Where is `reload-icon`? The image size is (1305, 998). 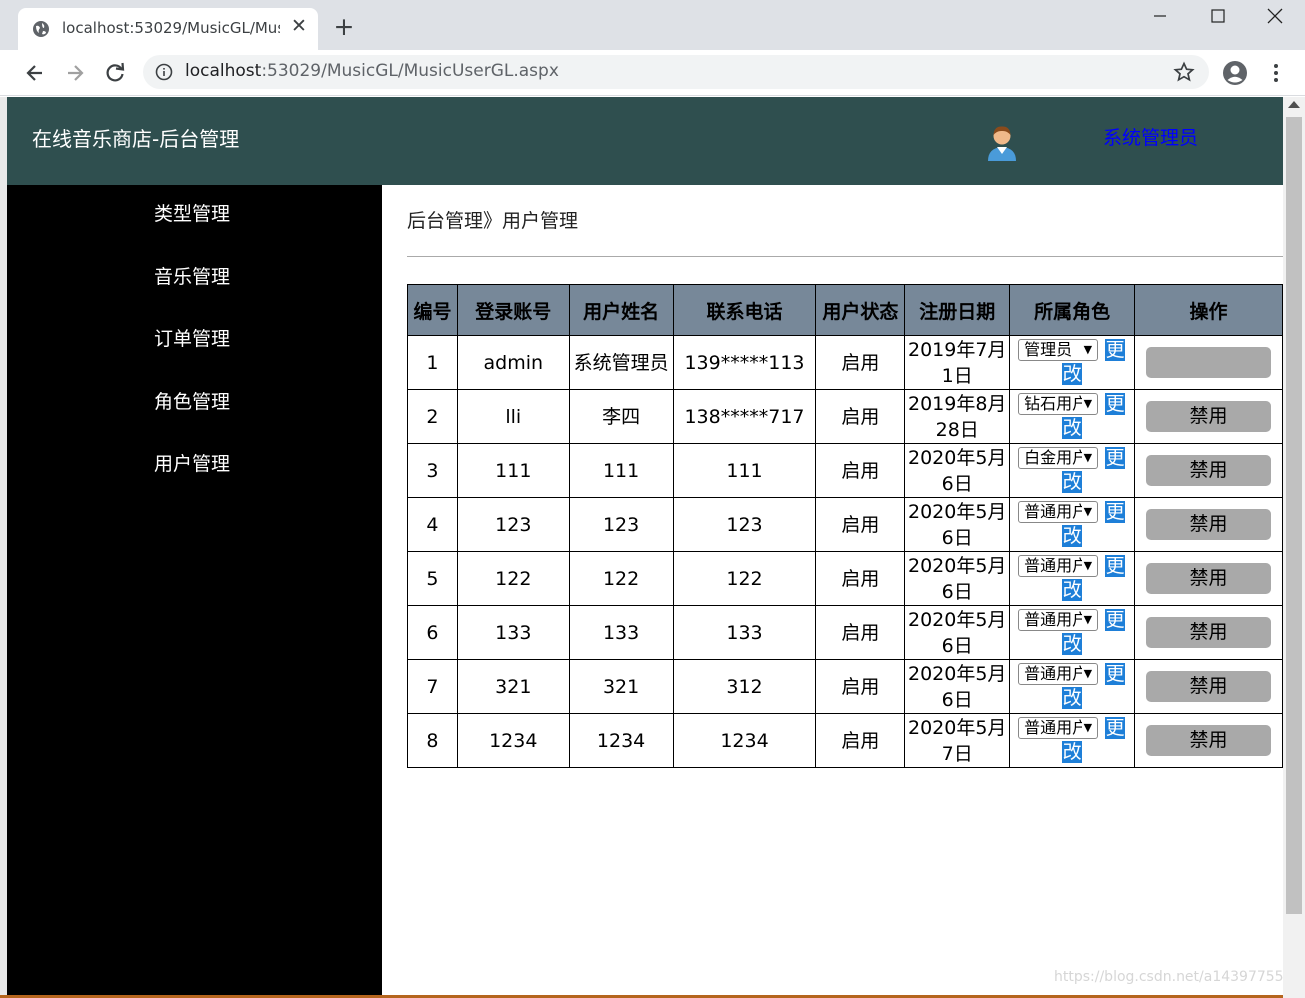
reload-icon is located at coordinates (115, 73).